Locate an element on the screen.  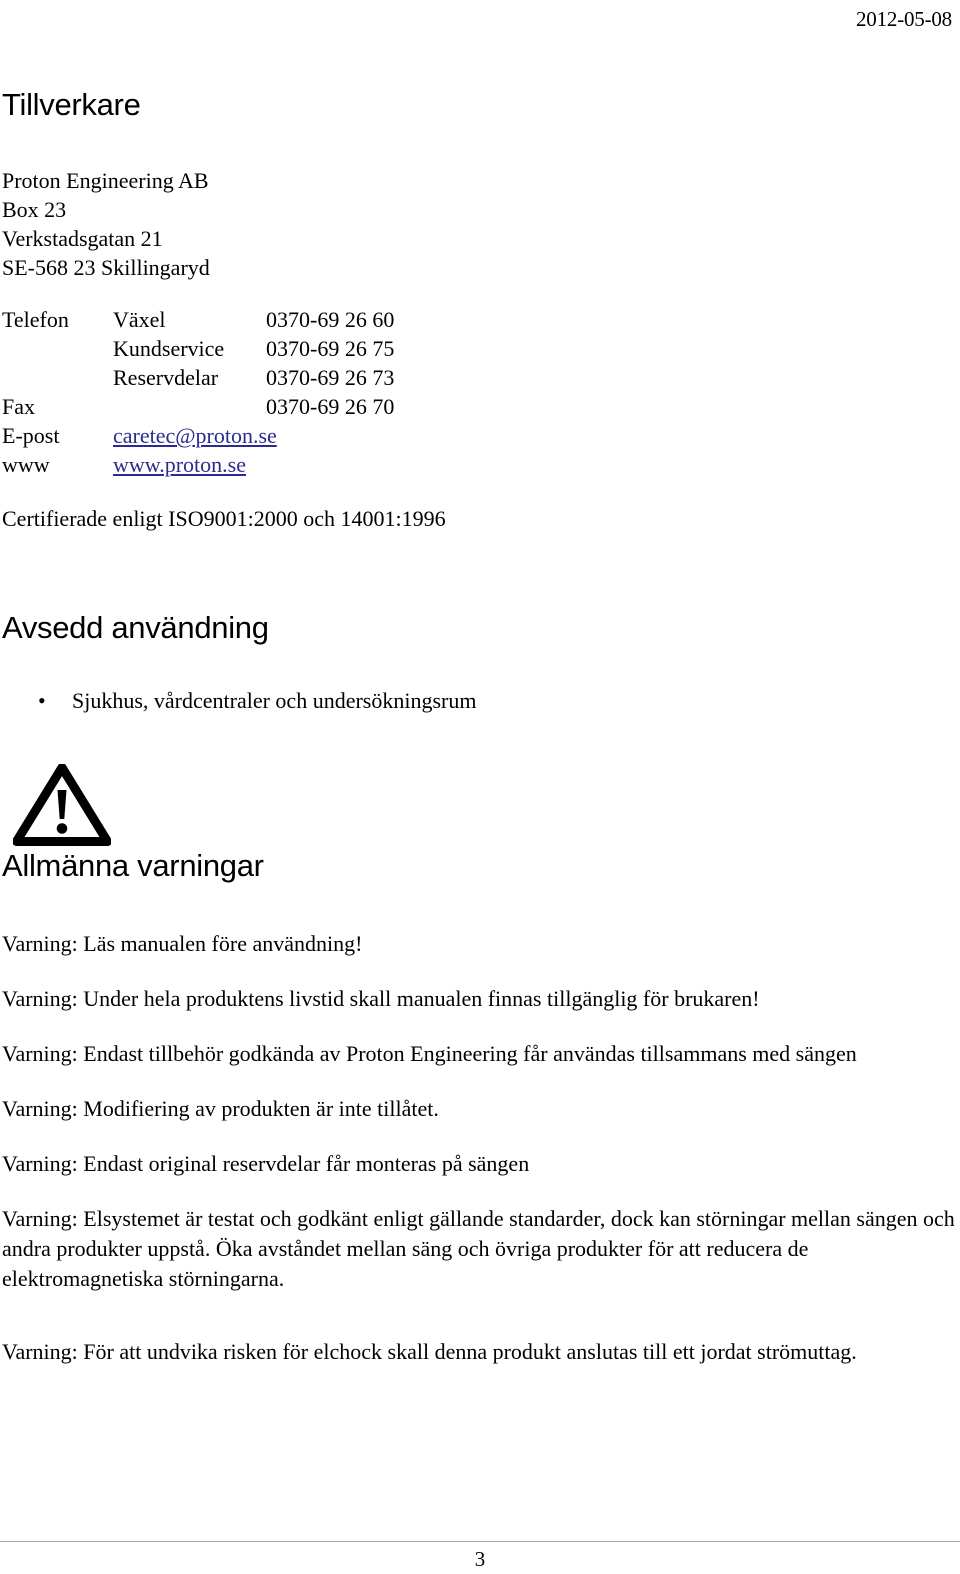
contact-mid-fax is located at coordinates (189, 406).